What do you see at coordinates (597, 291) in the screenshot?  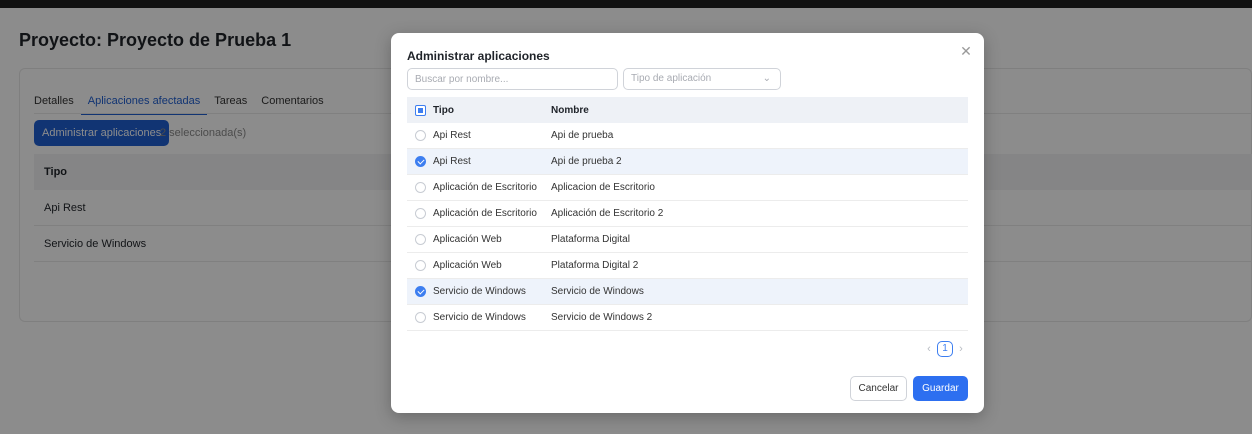 I see `row-nombre: Servicio de Windows` at bounding box center [597, 291].